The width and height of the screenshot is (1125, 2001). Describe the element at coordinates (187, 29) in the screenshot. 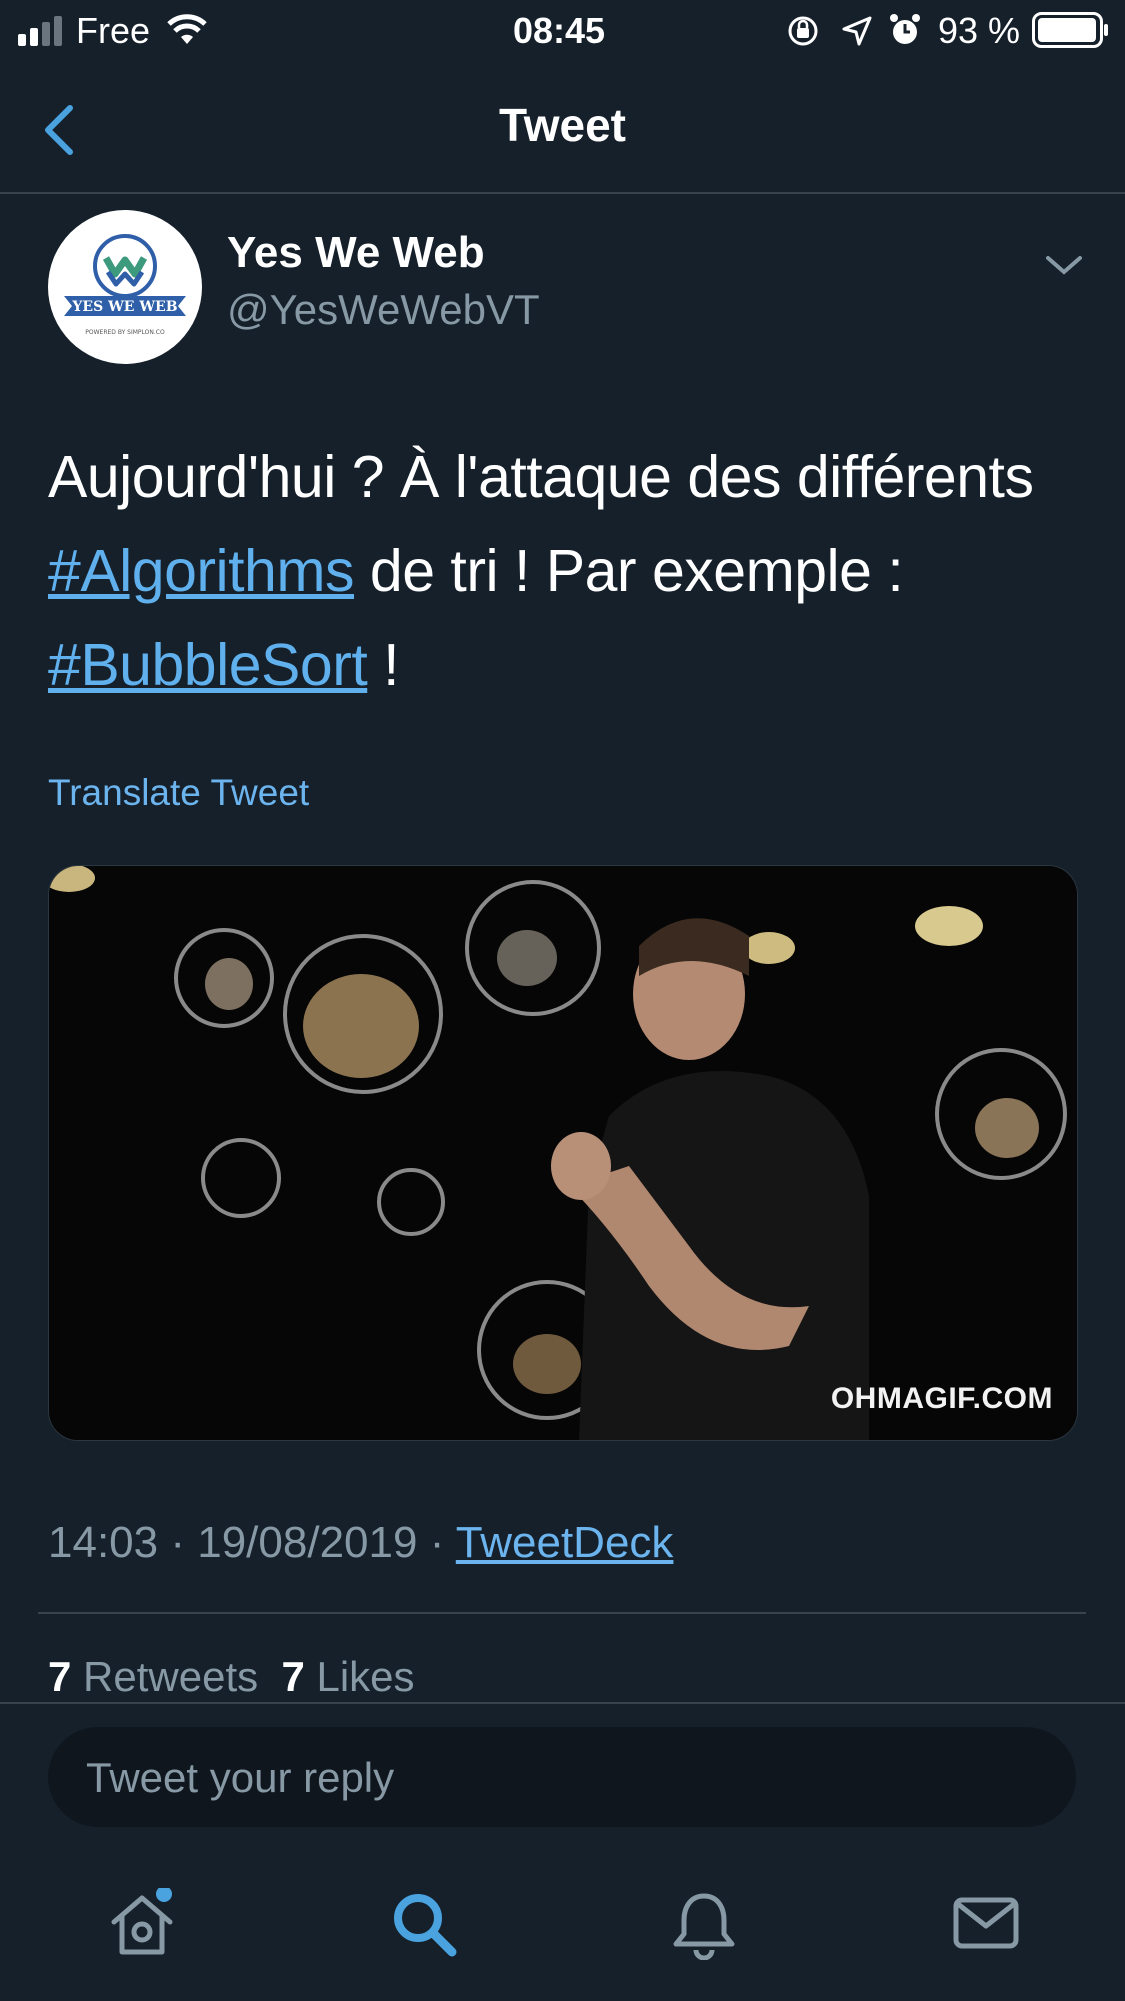

I see `wifi-icon` at that location.